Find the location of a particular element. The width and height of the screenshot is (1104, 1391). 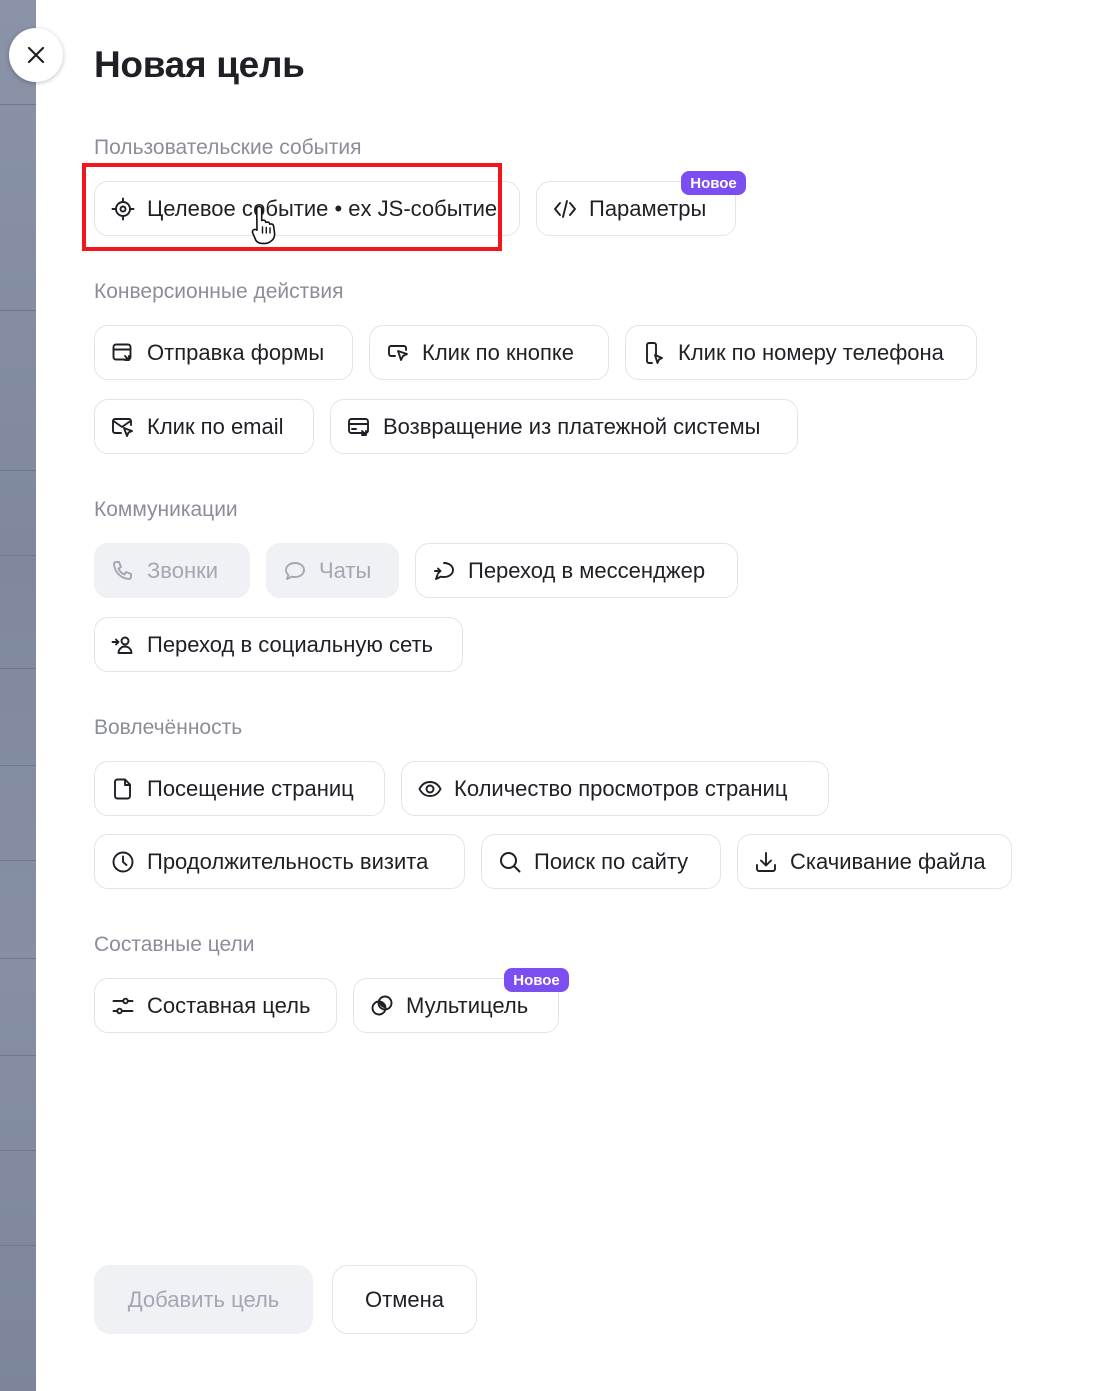

chip-calls: Звонки is located at coordinates (172, 570).